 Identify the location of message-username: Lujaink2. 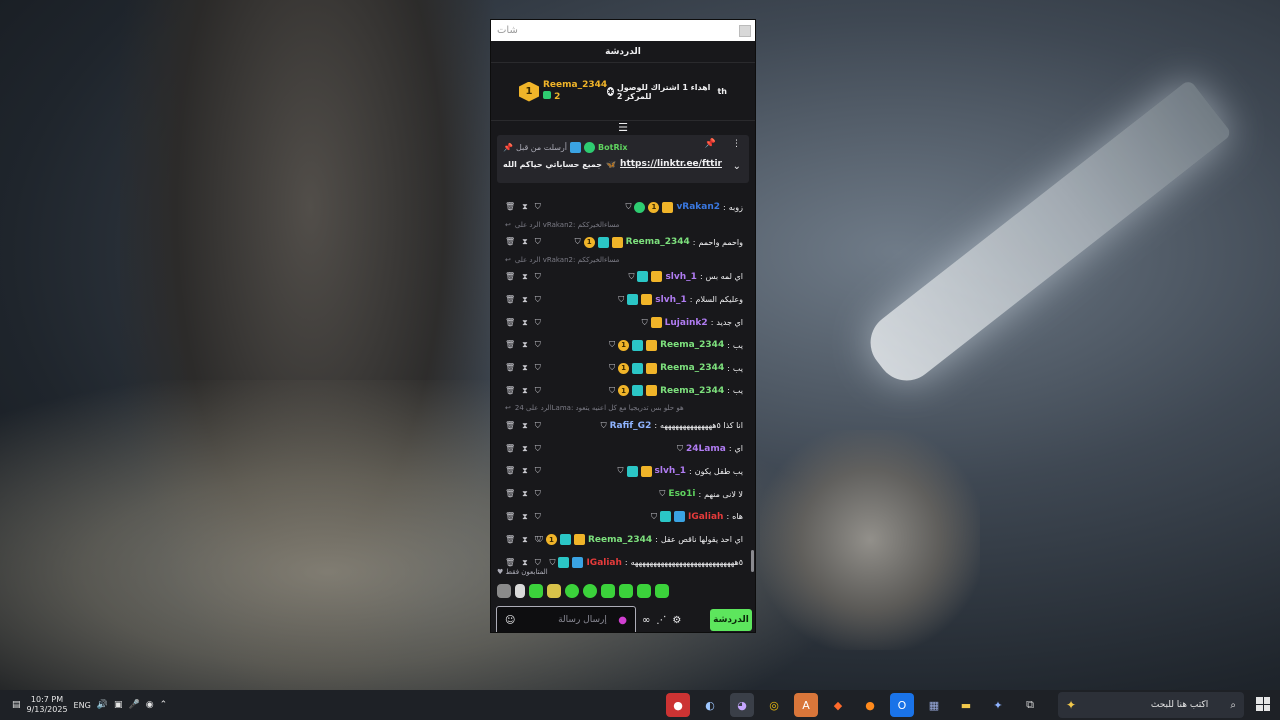
(686, 323).